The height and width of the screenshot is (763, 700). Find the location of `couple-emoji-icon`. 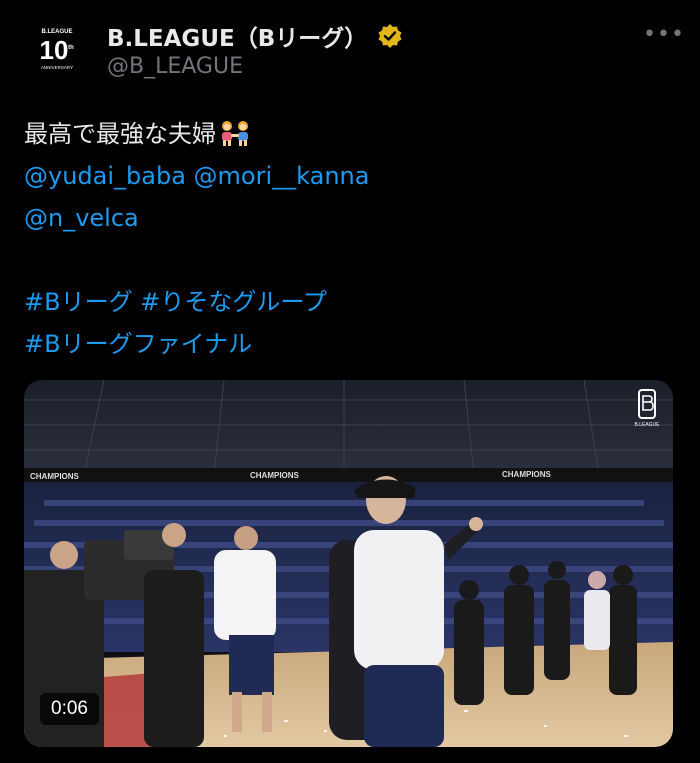

couple-emoji-icon is located at coordinates (235, 138).